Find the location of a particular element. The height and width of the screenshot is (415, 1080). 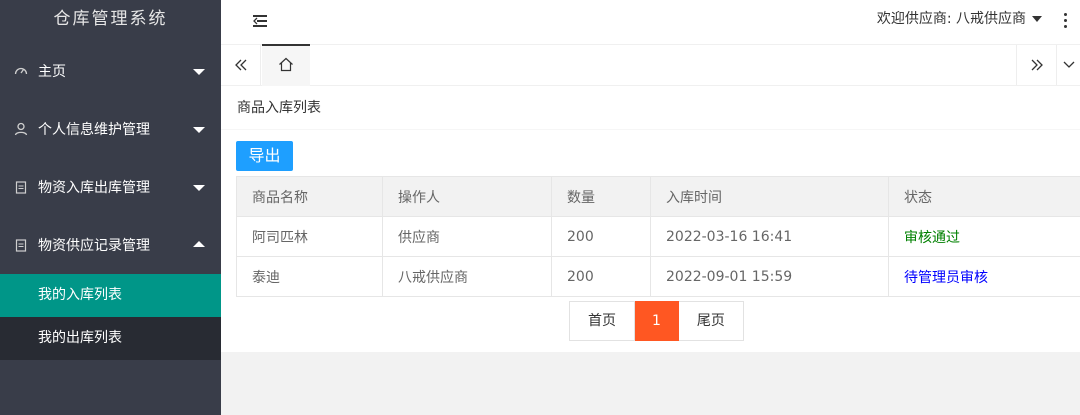

double-chevron-right-icon is located at coordinates (1036, 65).